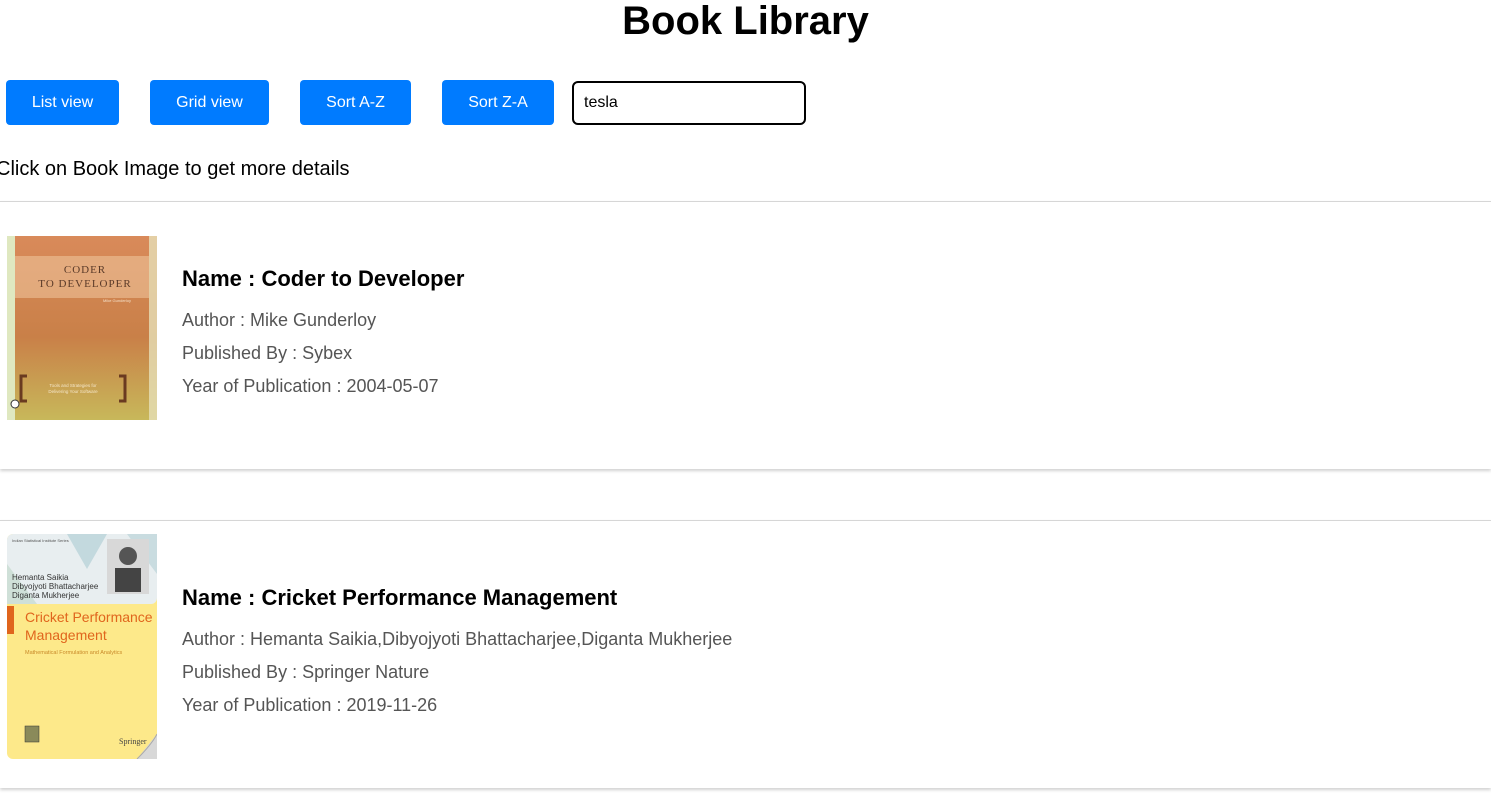  I want to click on publisher-logo-icon, so click(15, 404).